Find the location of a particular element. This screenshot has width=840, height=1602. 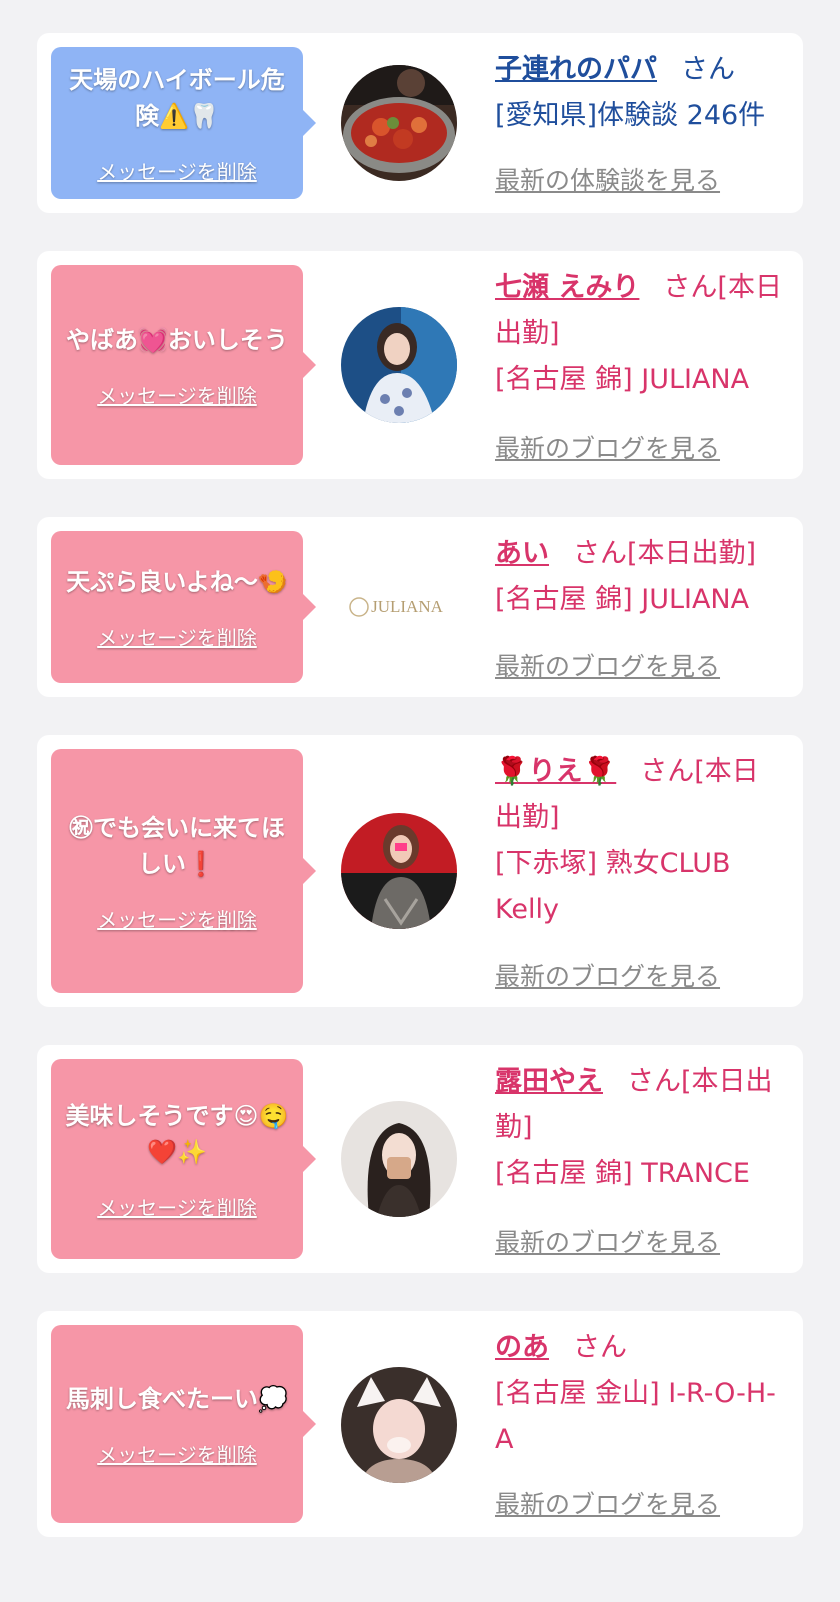

juliana-logo-icon: JULIANA is located at coordinates (399, 607).